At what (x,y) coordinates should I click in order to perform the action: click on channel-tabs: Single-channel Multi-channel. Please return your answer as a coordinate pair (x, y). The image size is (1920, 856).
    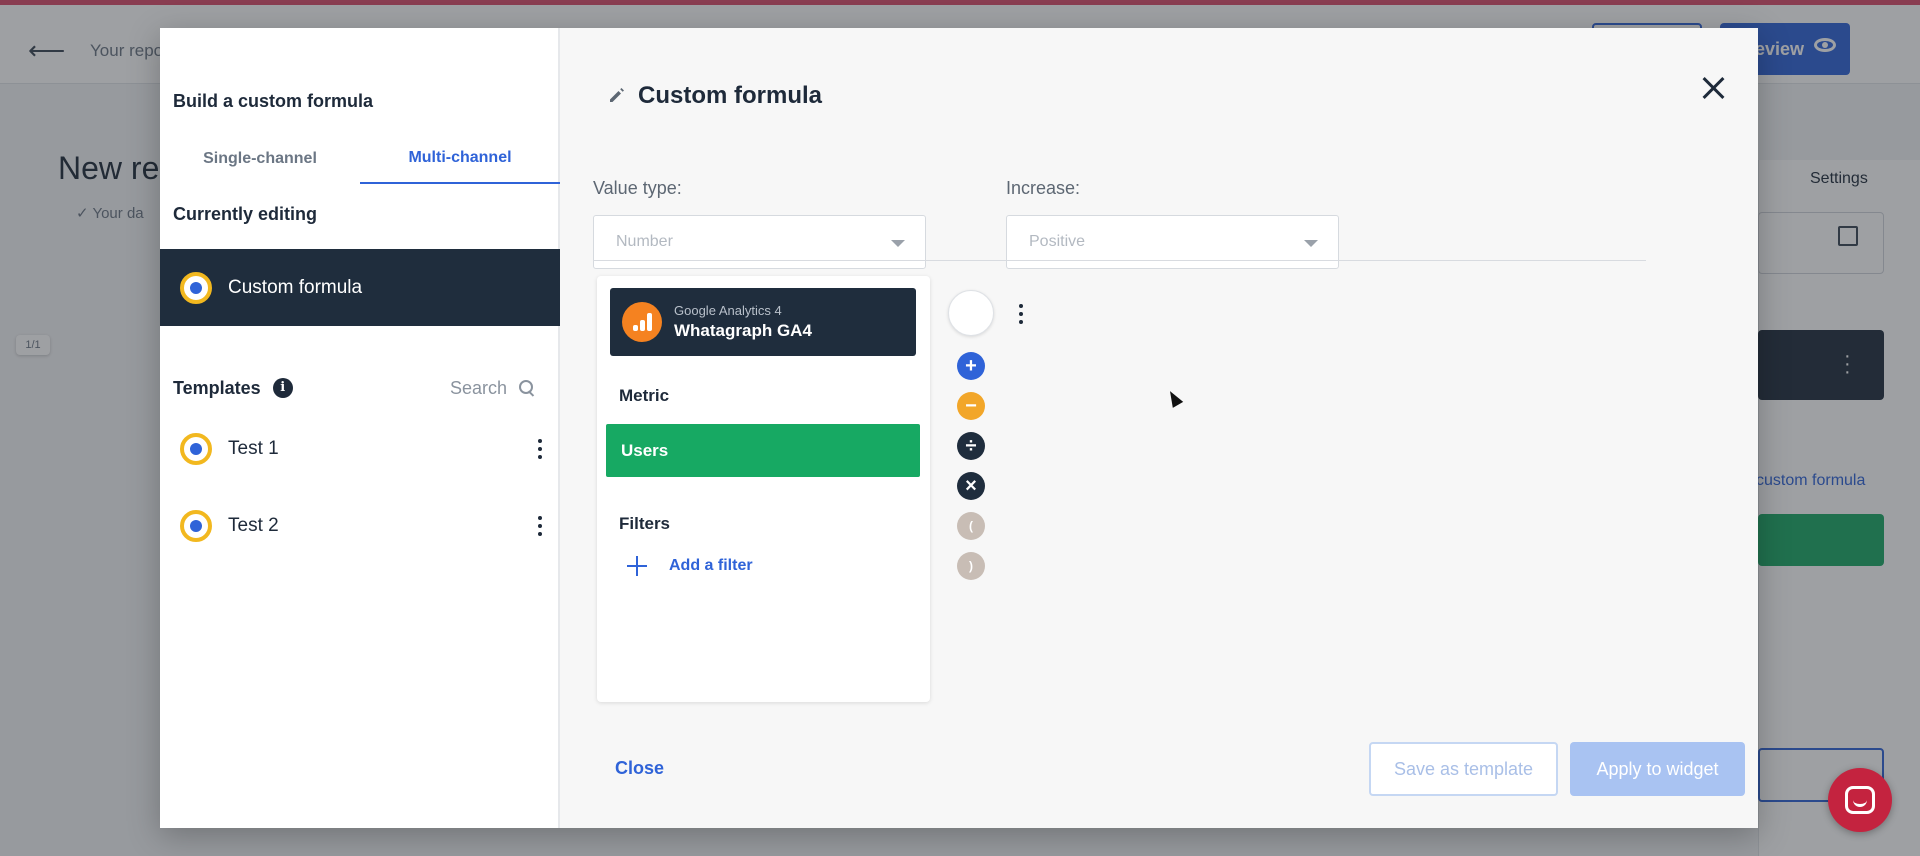
    Looking at the image, I should click on (360, 159).